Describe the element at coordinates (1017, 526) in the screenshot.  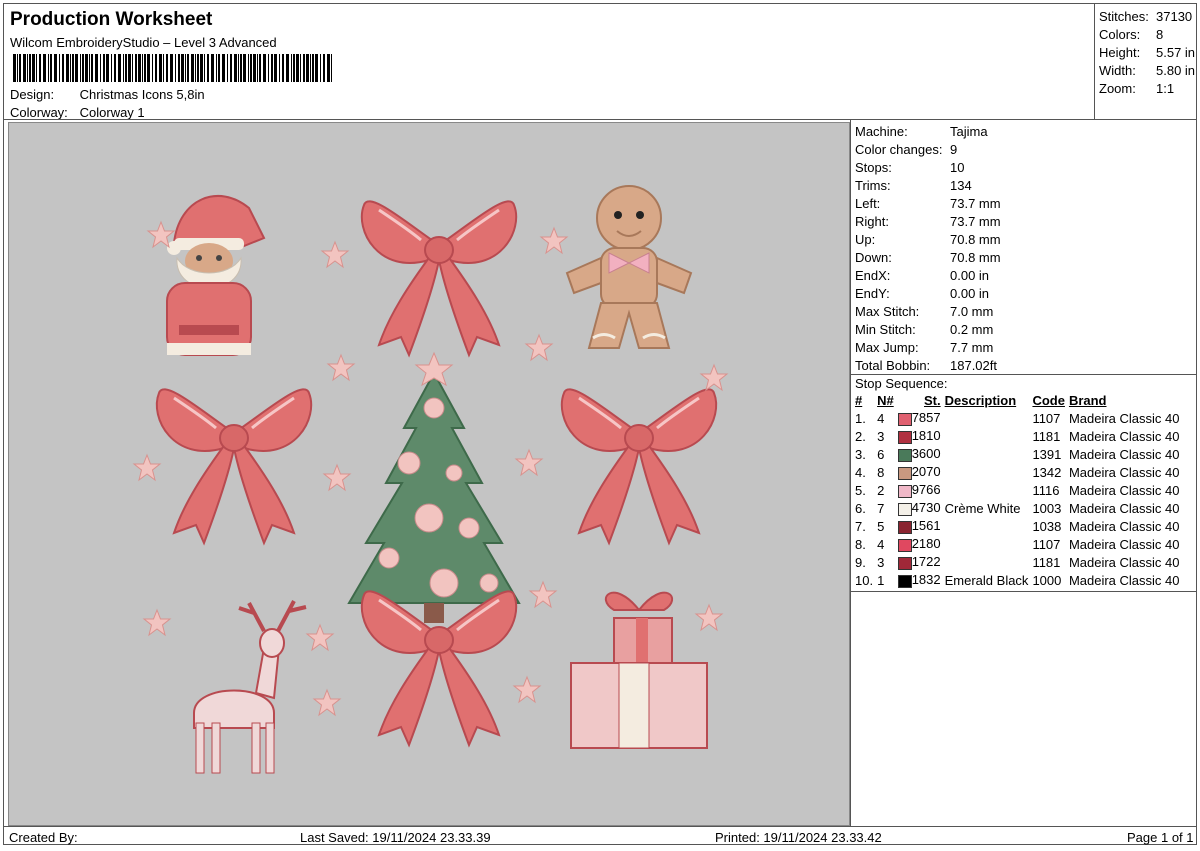
I see `table-row: 7. 5 1561 1038 Madeira Classic 40` at that location.